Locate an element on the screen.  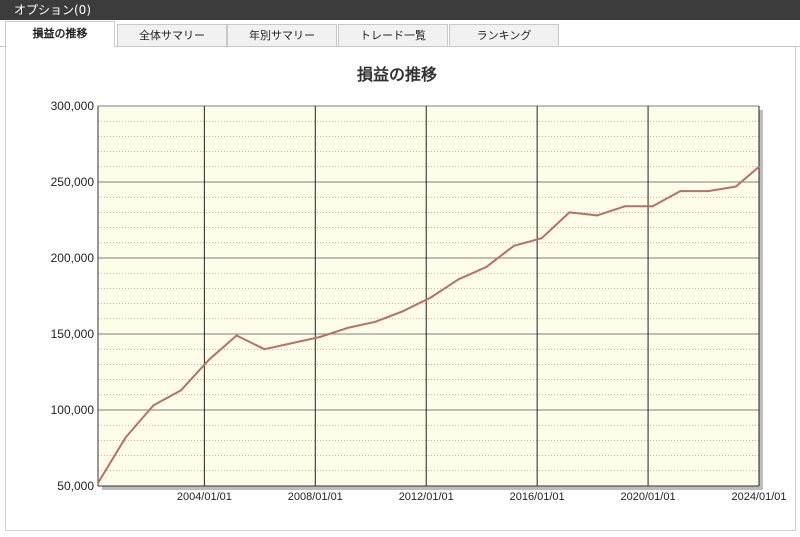
y-tick-label: 100,000 is located at coordinates (73, 410).